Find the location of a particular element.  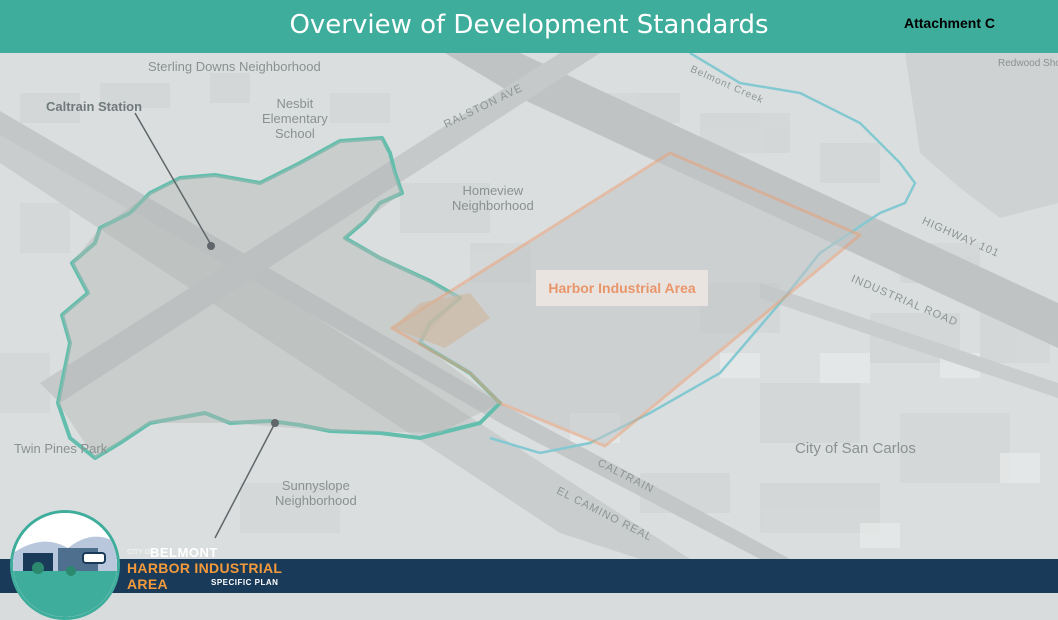

attachment-label: Attachment C is located at coordinates (950, 23).